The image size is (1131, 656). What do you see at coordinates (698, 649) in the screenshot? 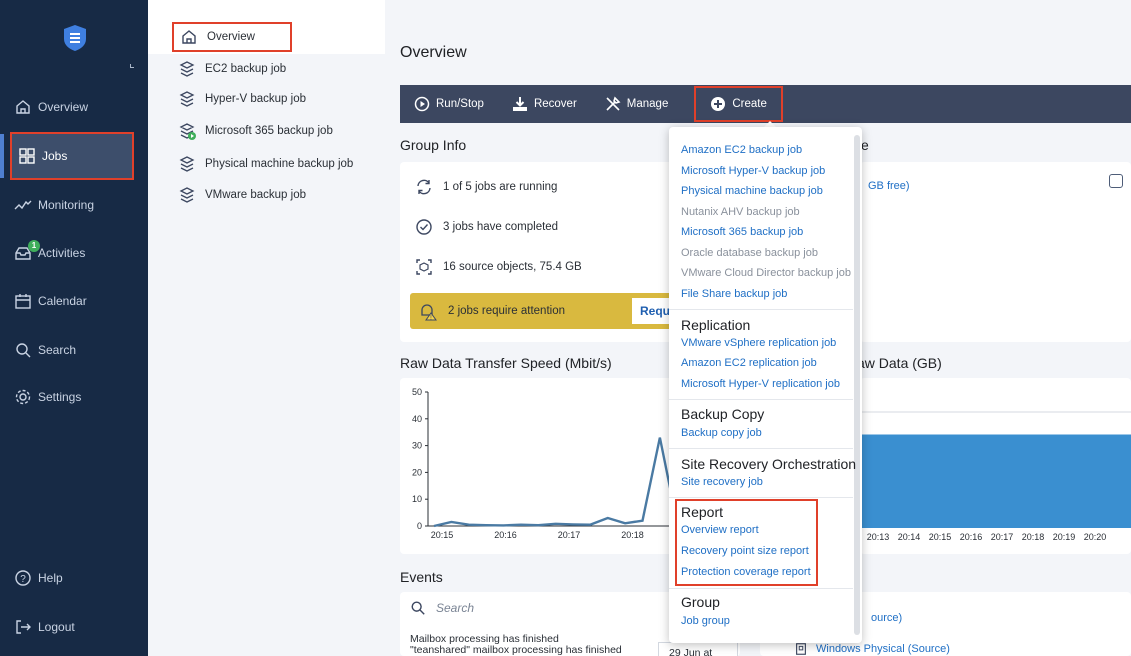
I see `event-date: 29 Jun at` at bounding box center [698, 649].